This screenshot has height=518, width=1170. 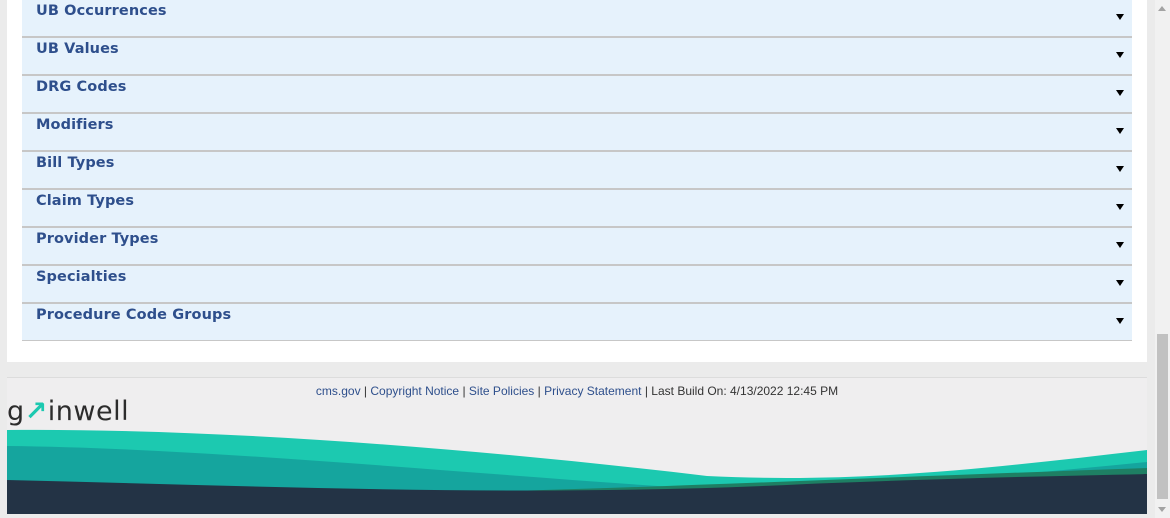 What do you see at coordinates (85, 201) in the screenshot?
I see `accordion-label: Claim Types` at bounding box center [85, 201].